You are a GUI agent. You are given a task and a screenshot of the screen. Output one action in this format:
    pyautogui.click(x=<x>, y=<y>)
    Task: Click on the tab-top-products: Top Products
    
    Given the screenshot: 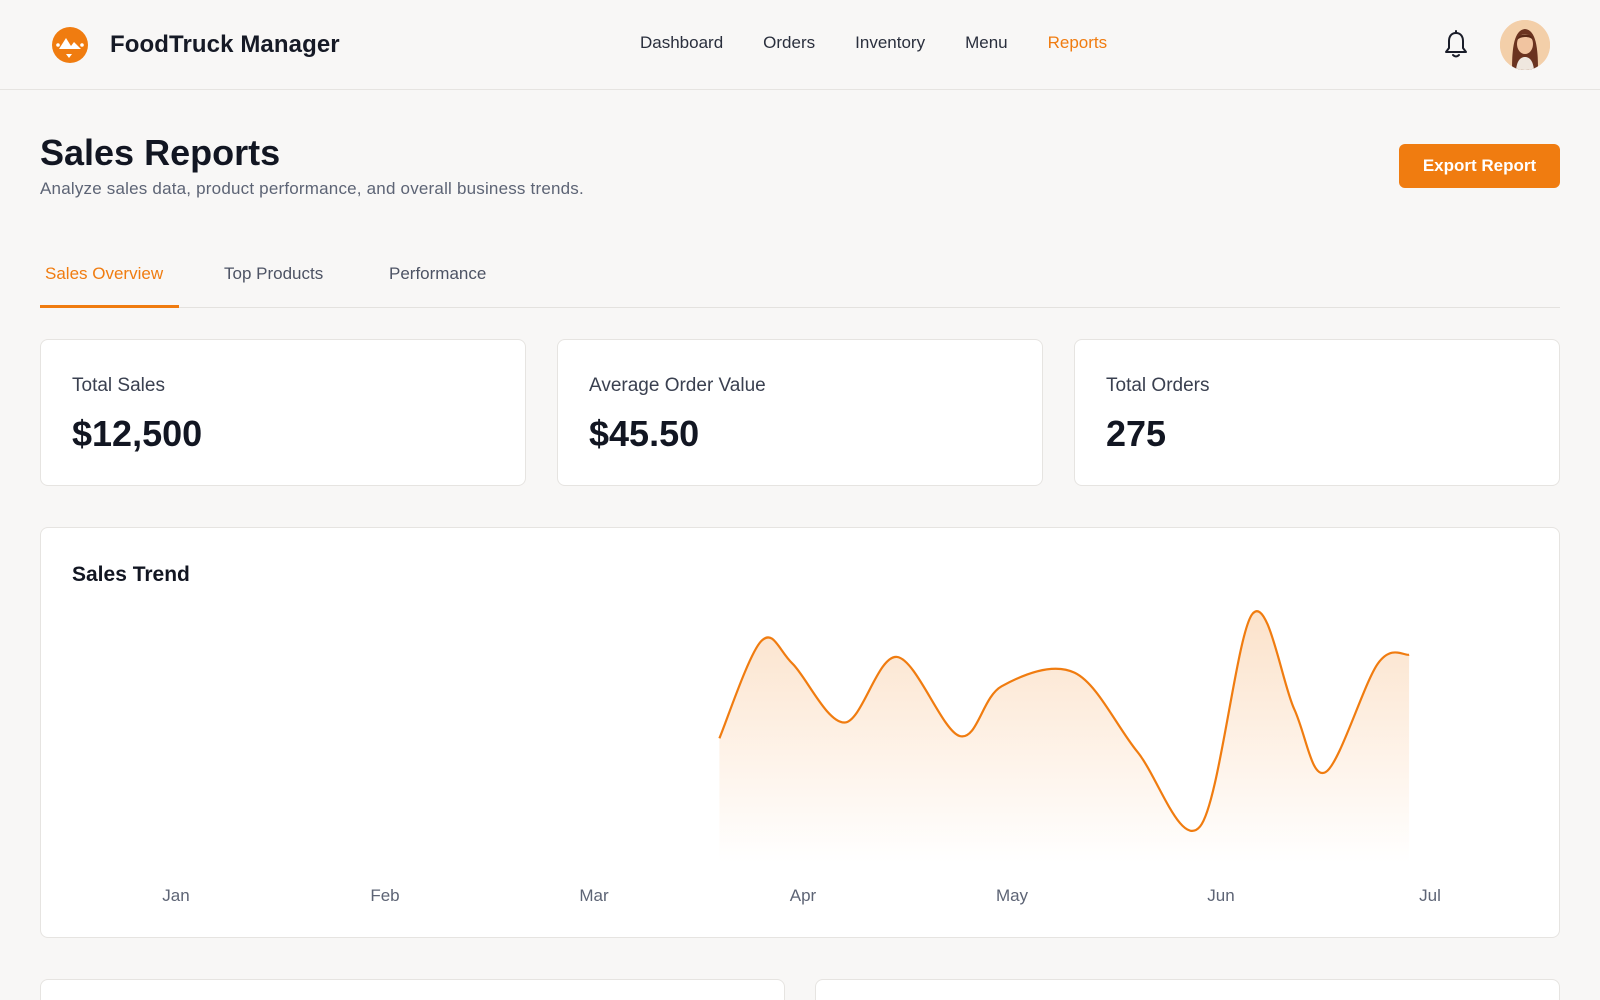 What is the action you would take?
    pyautogui.click(x=273, y=274)
    